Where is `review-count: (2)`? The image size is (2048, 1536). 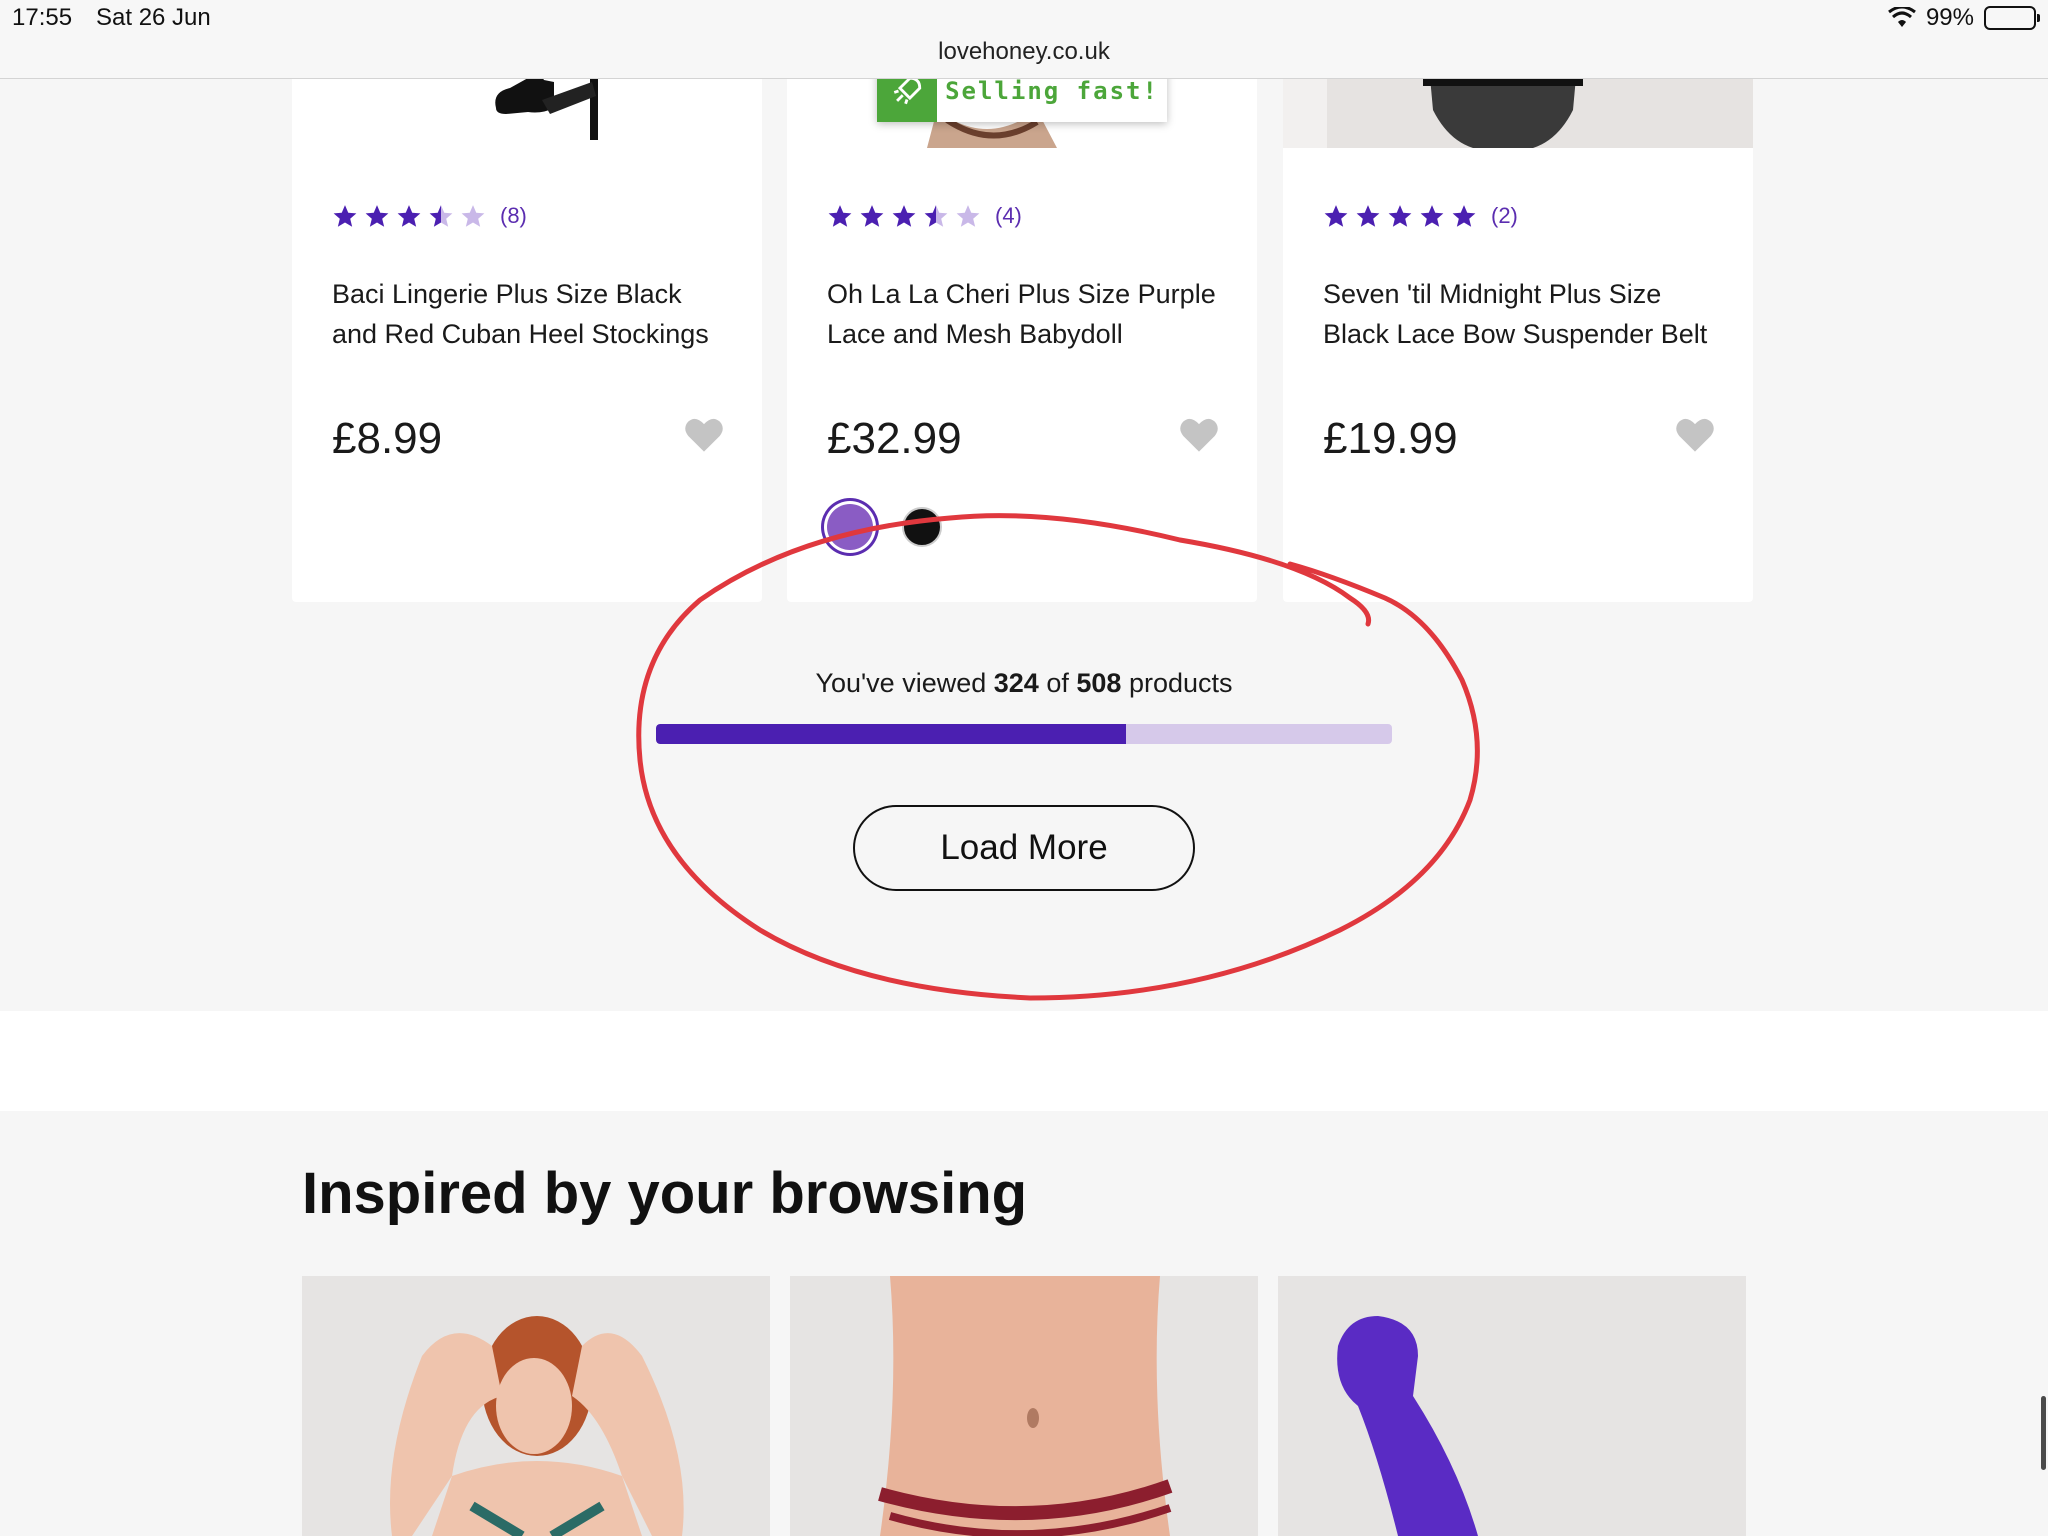 review-count: (2) is located at coordinates (1504, 216).